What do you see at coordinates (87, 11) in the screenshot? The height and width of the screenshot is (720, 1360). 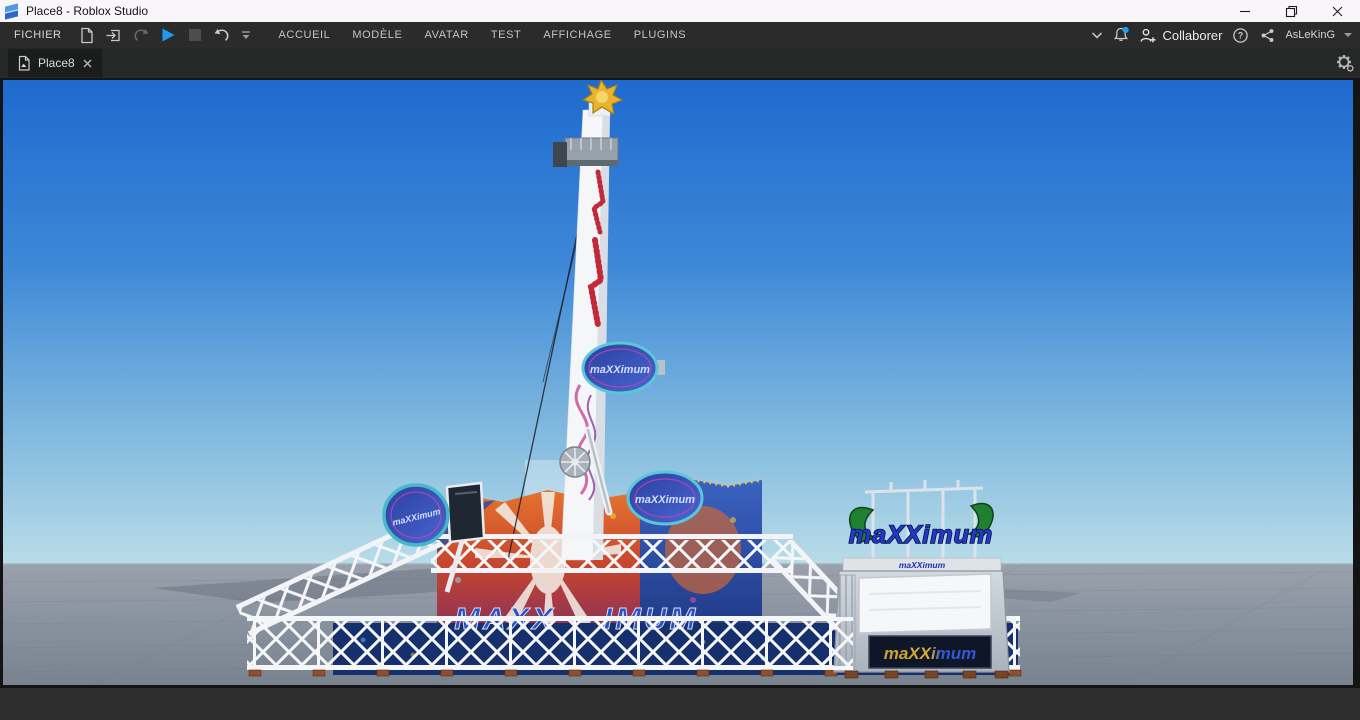 I see `window-title: Place8 - Roblox Studio` at bounding box center [87, 11].